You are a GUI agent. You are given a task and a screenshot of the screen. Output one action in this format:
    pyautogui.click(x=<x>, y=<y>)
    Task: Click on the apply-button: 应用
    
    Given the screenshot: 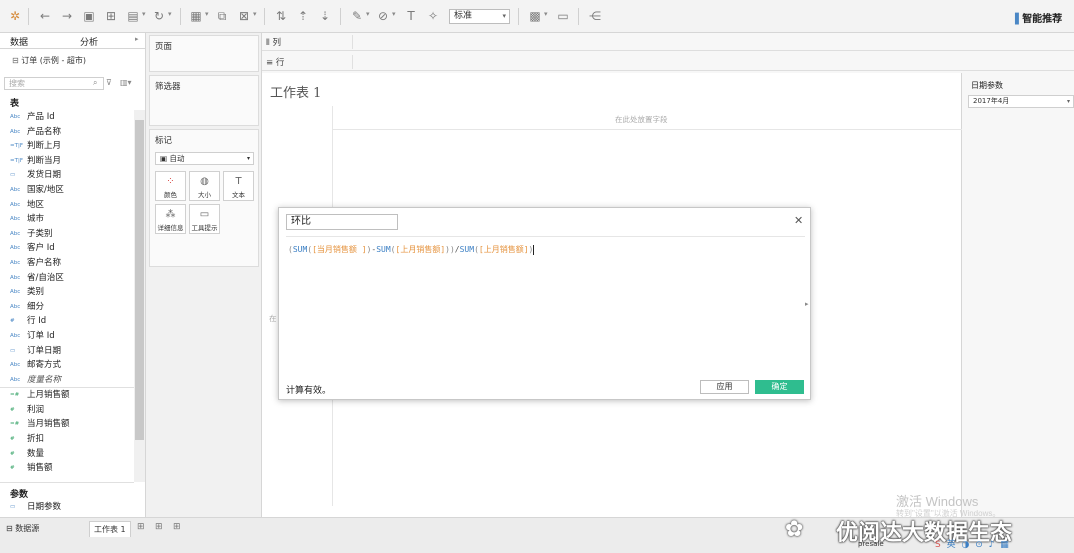 What is the action you would take?
    pyautogui.click(x=724, y=387)
    